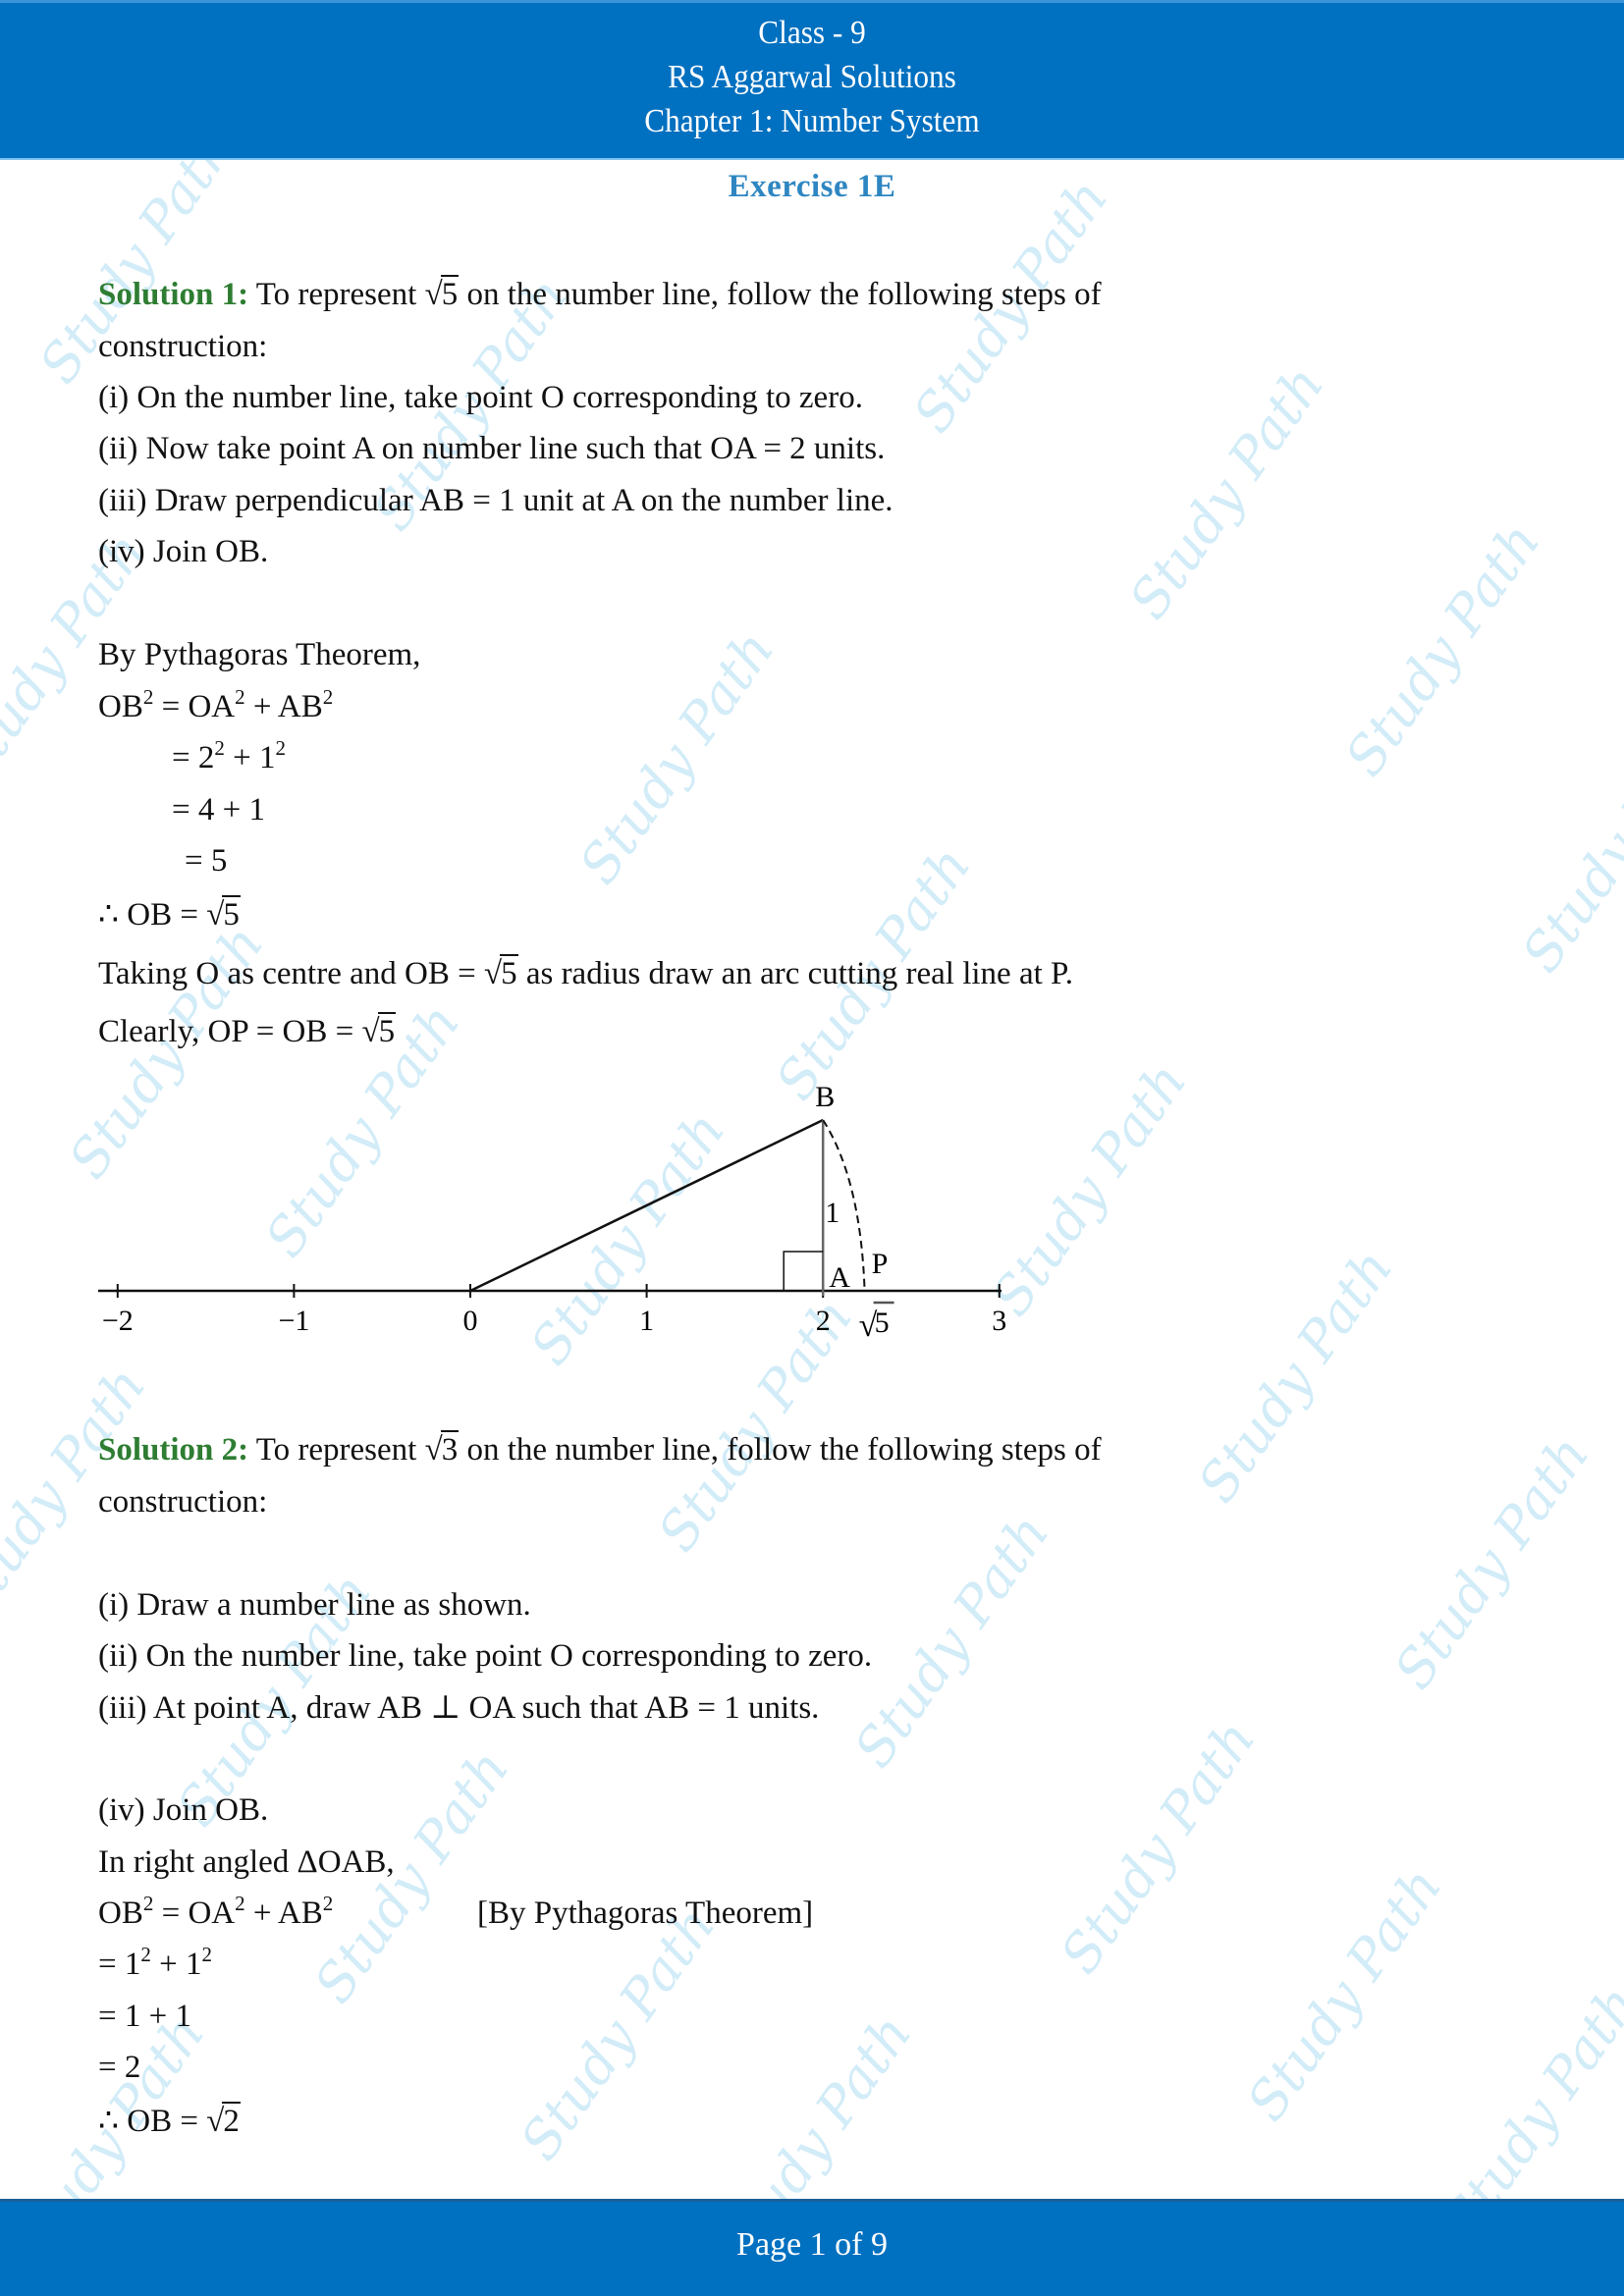 The height and width of the screenshot is (2296, 1624). Describe the element at coordinates (259, 654) in the screenshot. I see `pythagoras-heading: By Pythagoras Theorem,` at that location.